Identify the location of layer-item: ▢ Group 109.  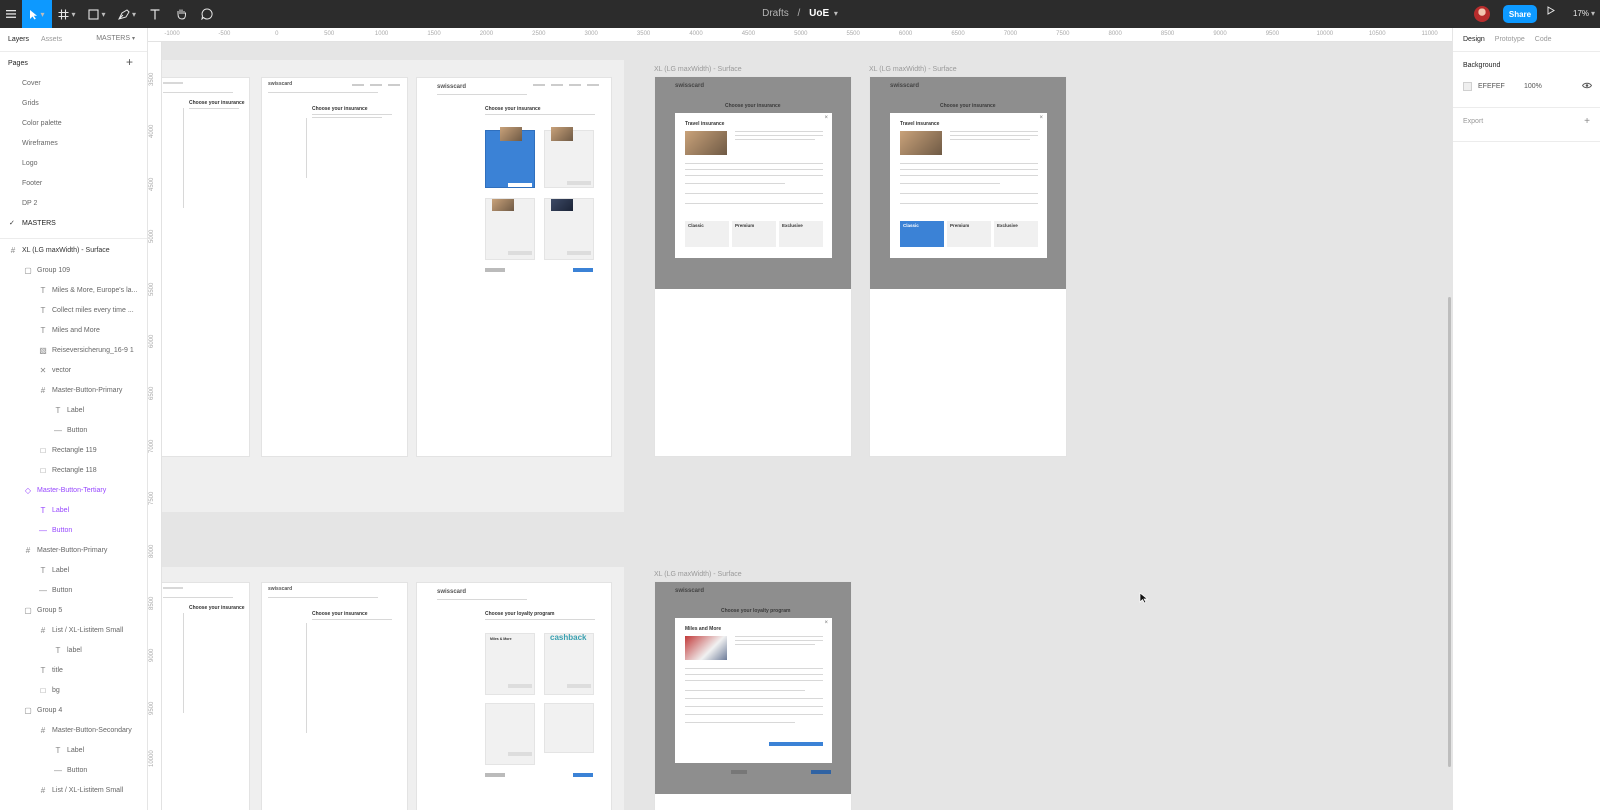
(73, 271).